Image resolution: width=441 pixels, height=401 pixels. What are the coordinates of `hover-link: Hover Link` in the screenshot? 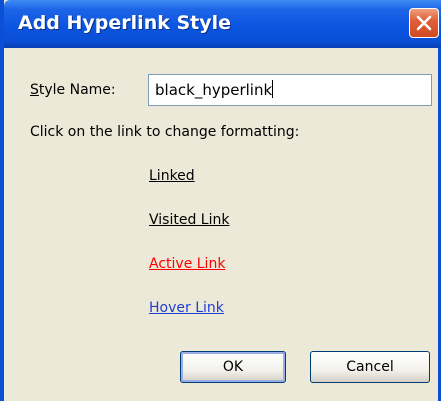 It's located at (186, 308).